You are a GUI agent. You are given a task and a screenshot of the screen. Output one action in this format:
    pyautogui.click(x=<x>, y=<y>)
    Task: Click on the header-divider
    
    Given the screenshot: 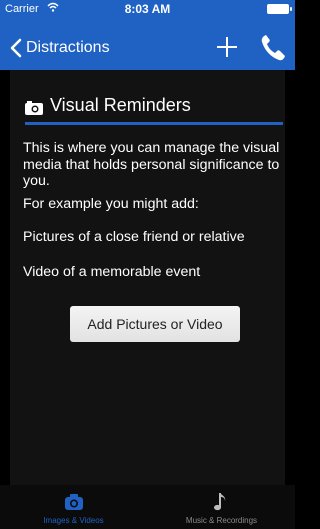 What is the action you would take?
    pyautogui.click(x=154, y=123)
    